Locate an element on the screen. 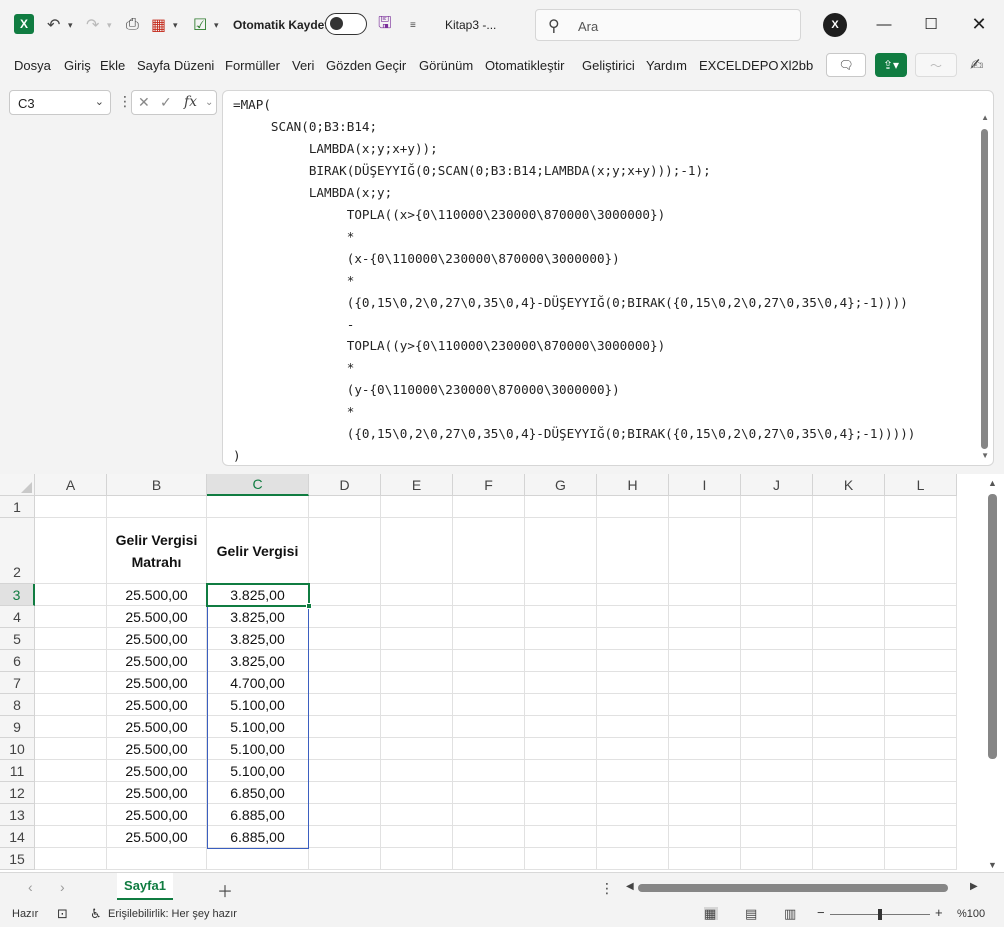 The height and width of the screenshot is (927, 1004). cell-a11 is located at coordinates (71, 771).